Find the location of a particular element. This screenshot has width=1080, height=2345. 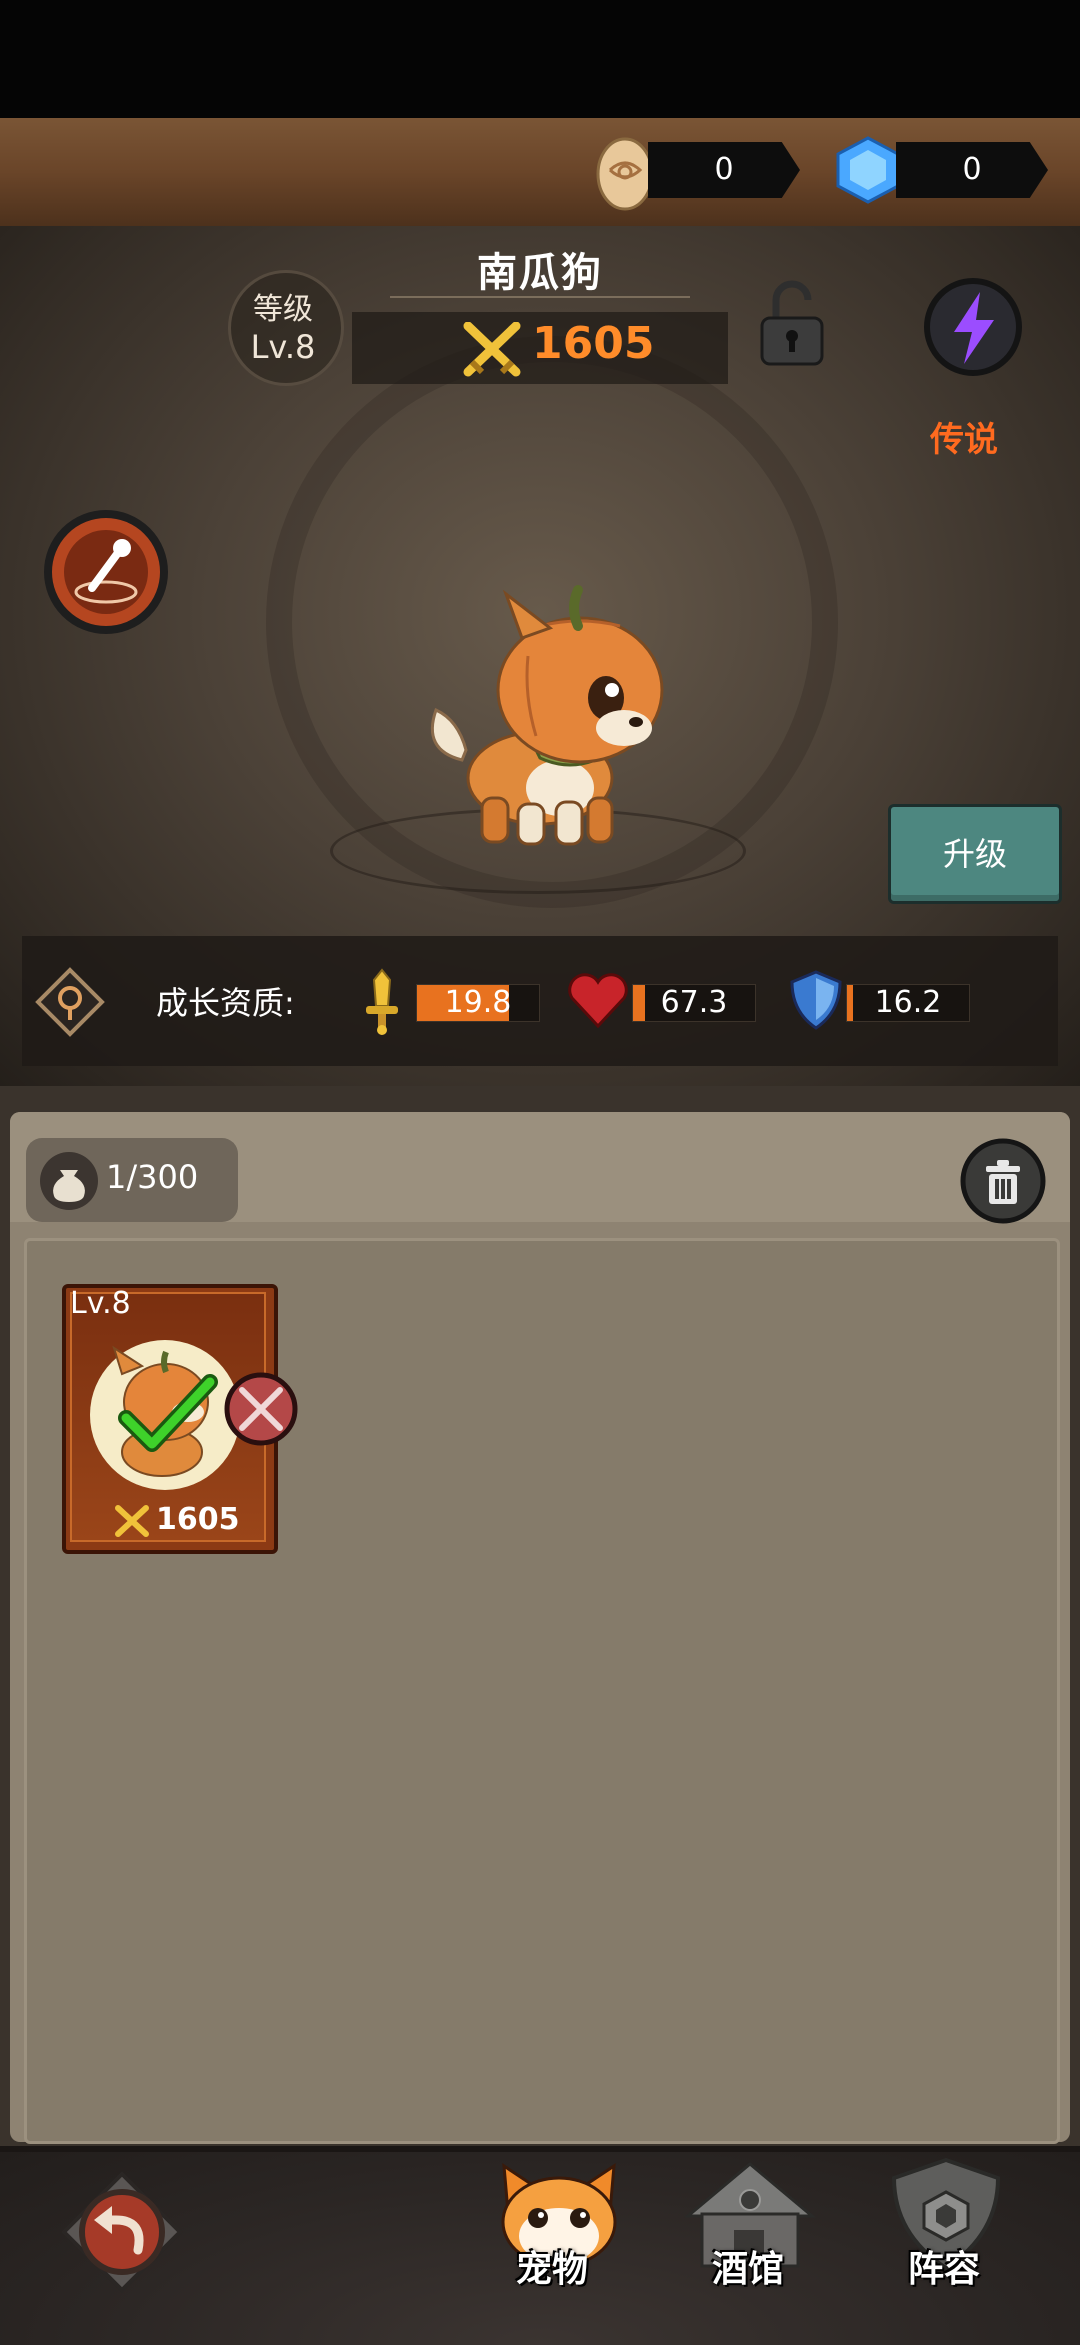

card-power: 1605 is located at coordinates (198, 1519).